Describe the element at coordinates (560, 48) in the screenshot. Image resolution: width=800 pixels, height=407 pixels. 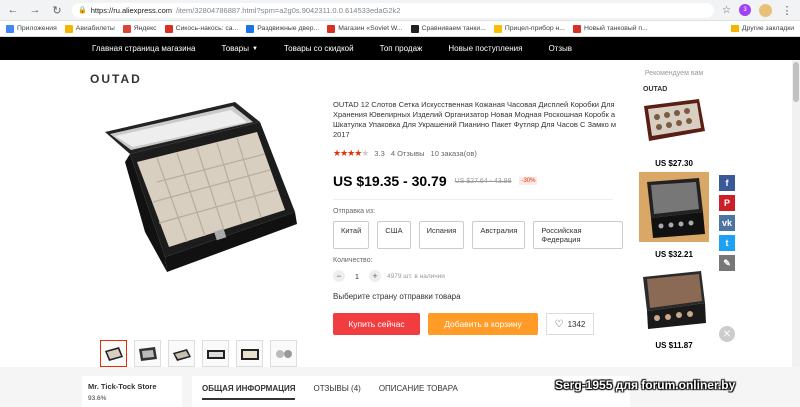
I see `nav-feedback: Отзыв` at that location.